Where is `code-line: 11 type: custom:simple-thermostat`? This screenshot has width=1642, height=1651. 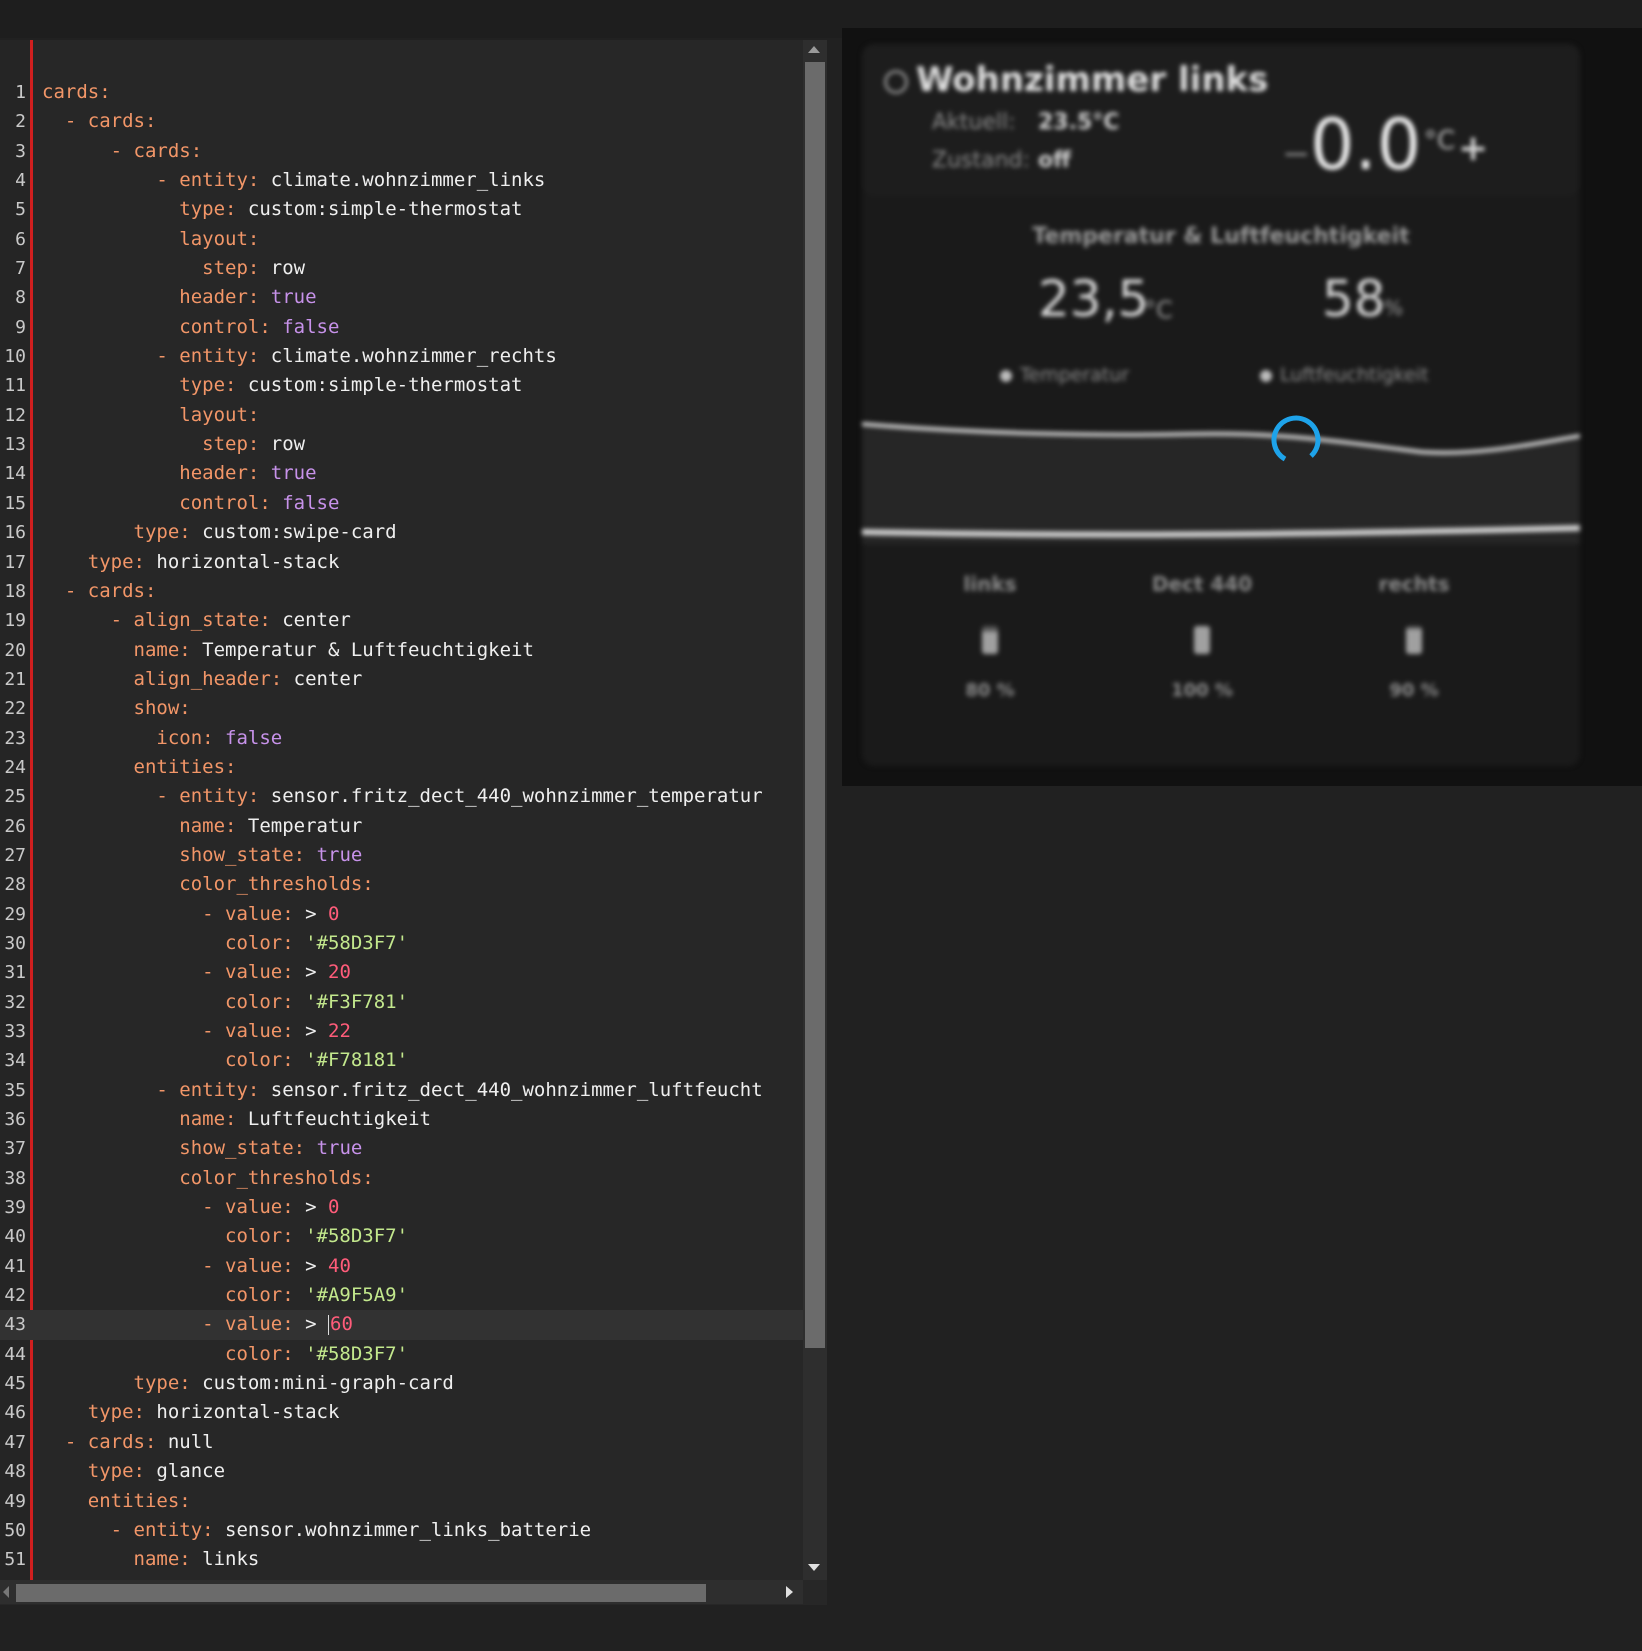
code-line: 11 type: custom:simple-thermostat is located at coordinates (401, 385).